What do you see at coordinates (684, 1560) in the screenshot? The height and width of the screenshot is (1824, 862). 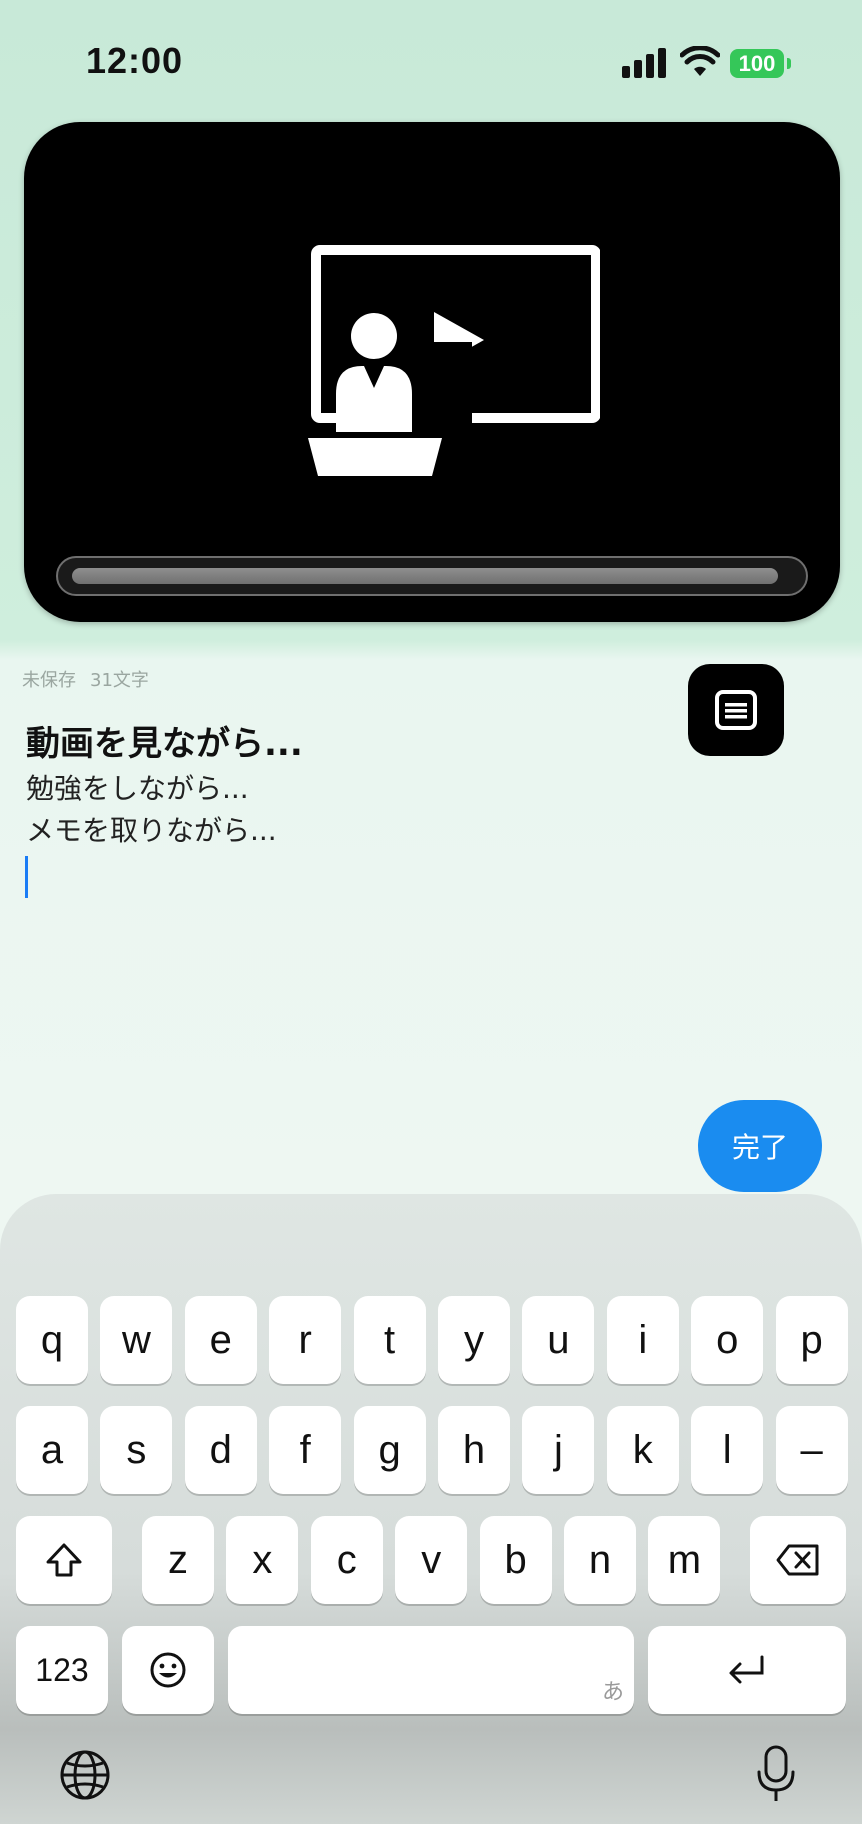 I see `key-m: m` at bounding box center [684, 1560].